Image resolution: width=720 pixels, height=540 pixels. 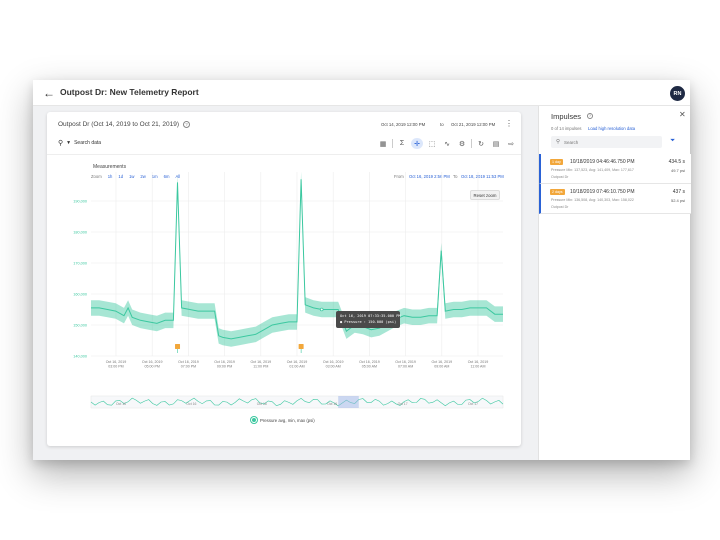 What do you see at coordinates (110, 167) in the screenshot?
I see `measurements-label: Measurements` at bounding box center [110, 167].